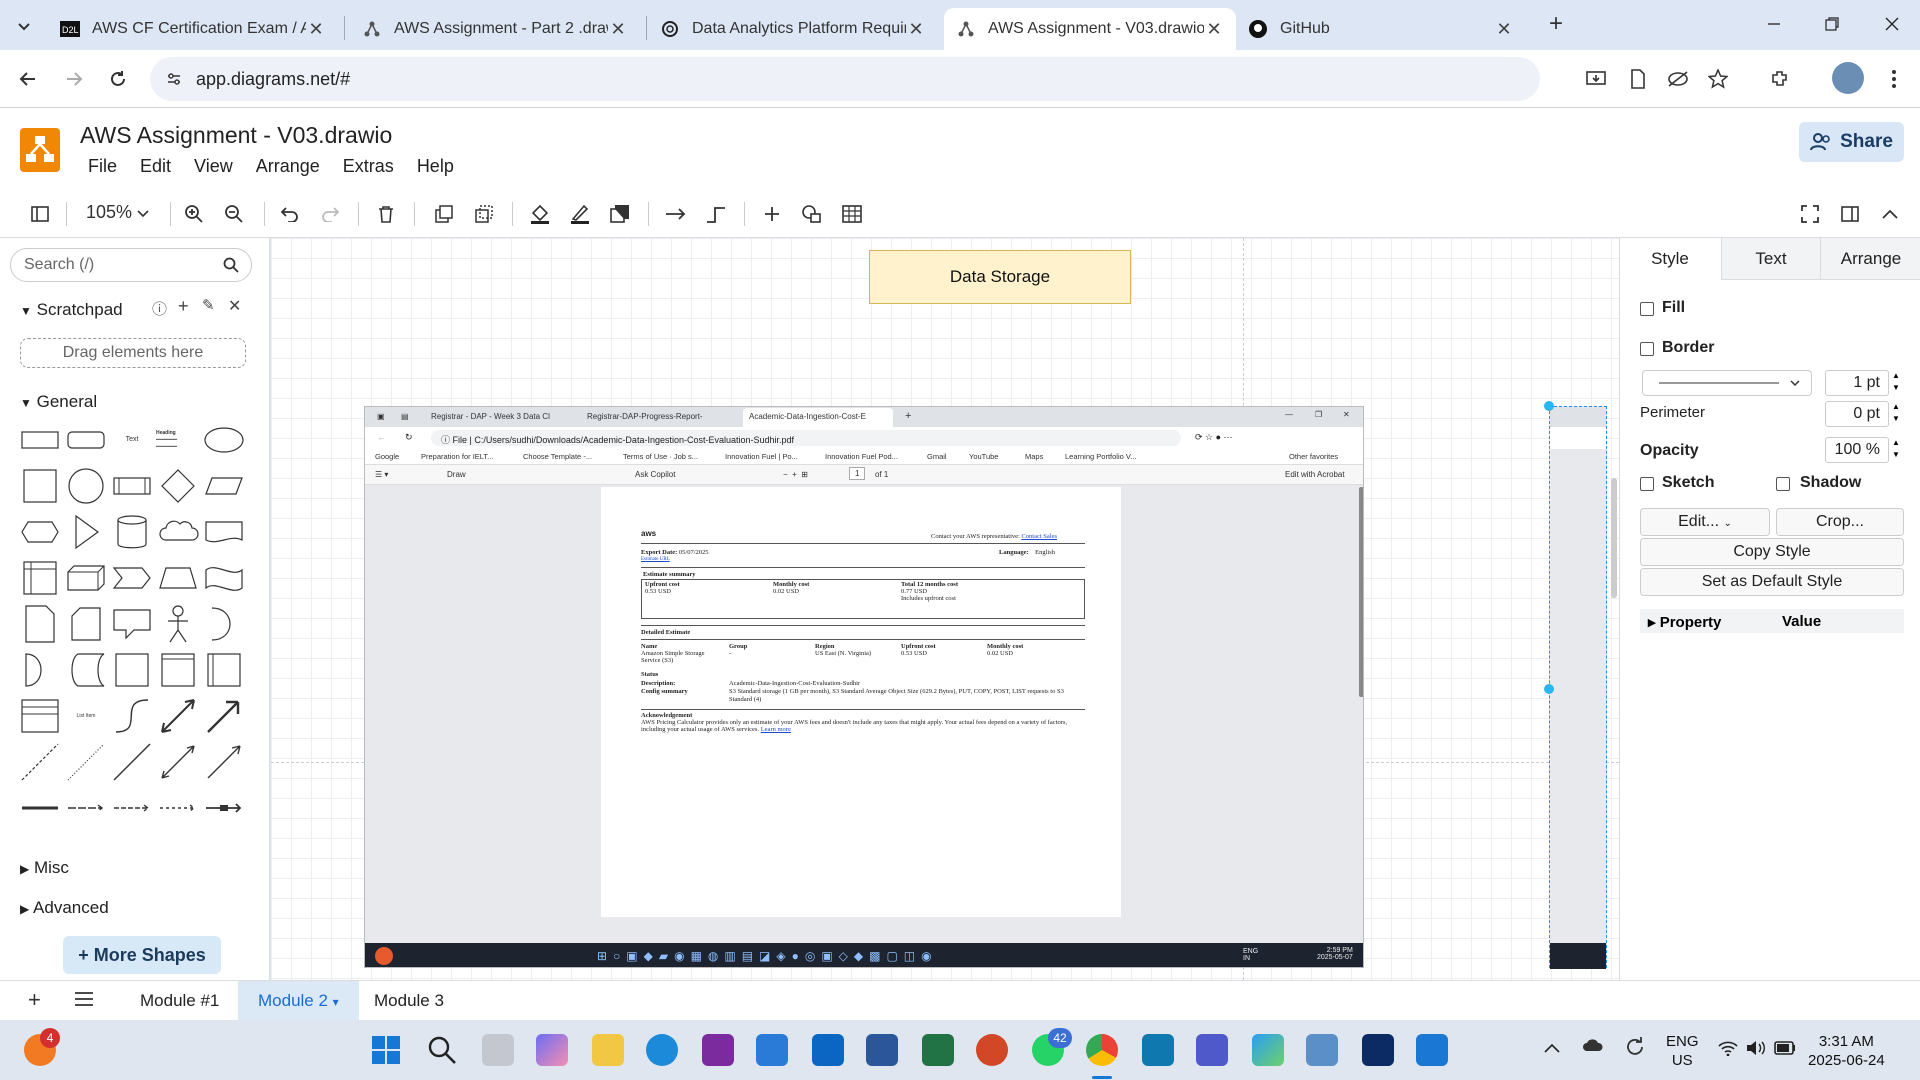 Image resolution: width=1920 pixels, height=1080 pixels. What do you see at coordinates (1857, 414) in the screenshot?
I see `perimeter-input: 0 pt` at bounding box center [1857, 414].